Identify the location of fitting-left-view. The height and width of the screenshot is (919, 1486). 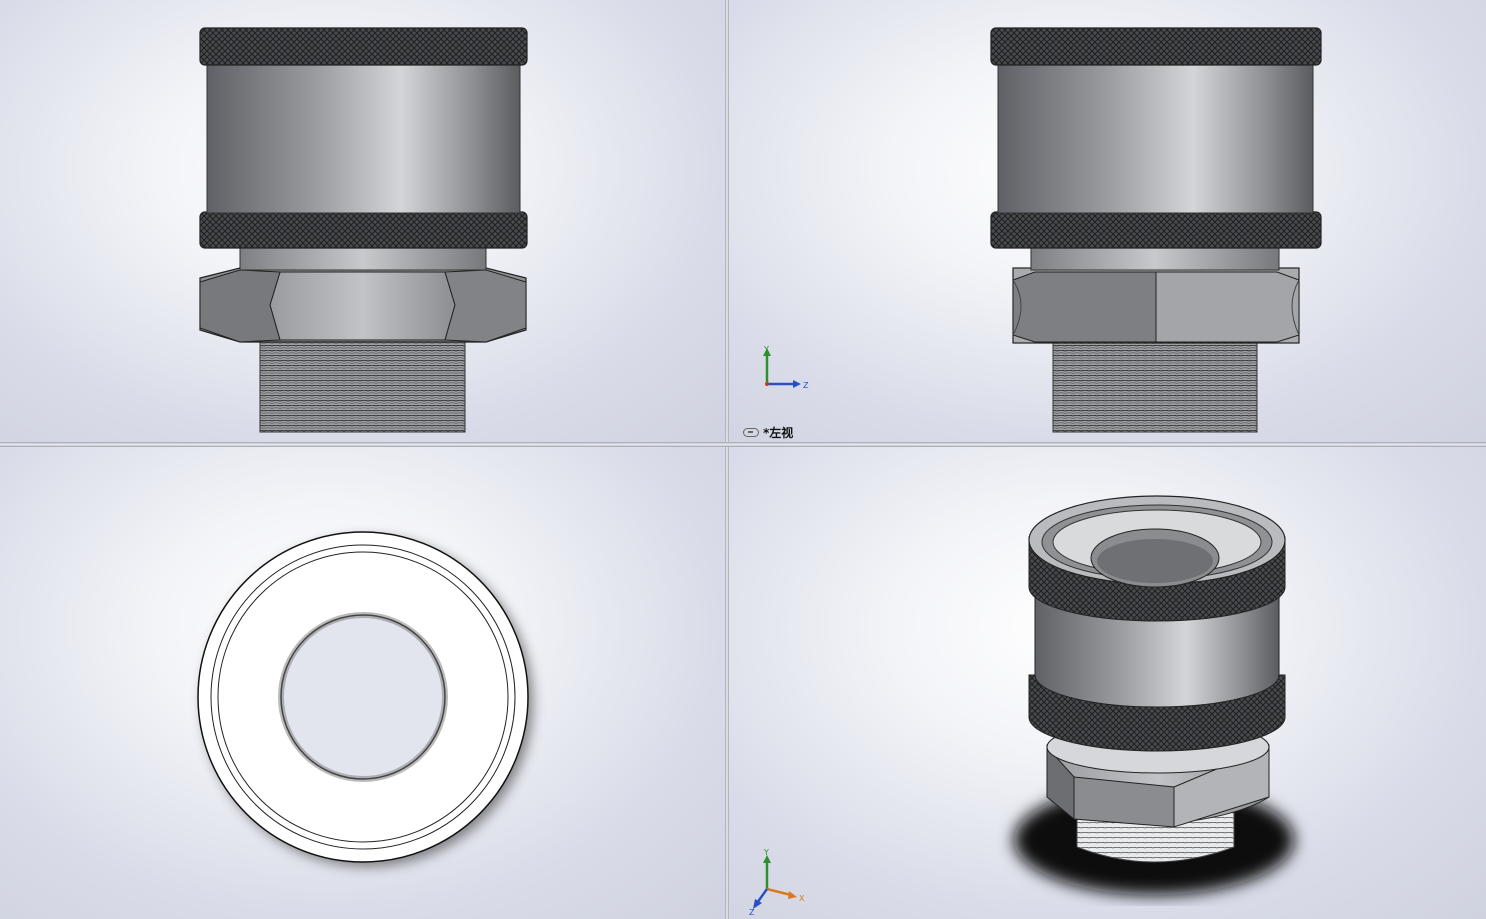
(1156, 230).